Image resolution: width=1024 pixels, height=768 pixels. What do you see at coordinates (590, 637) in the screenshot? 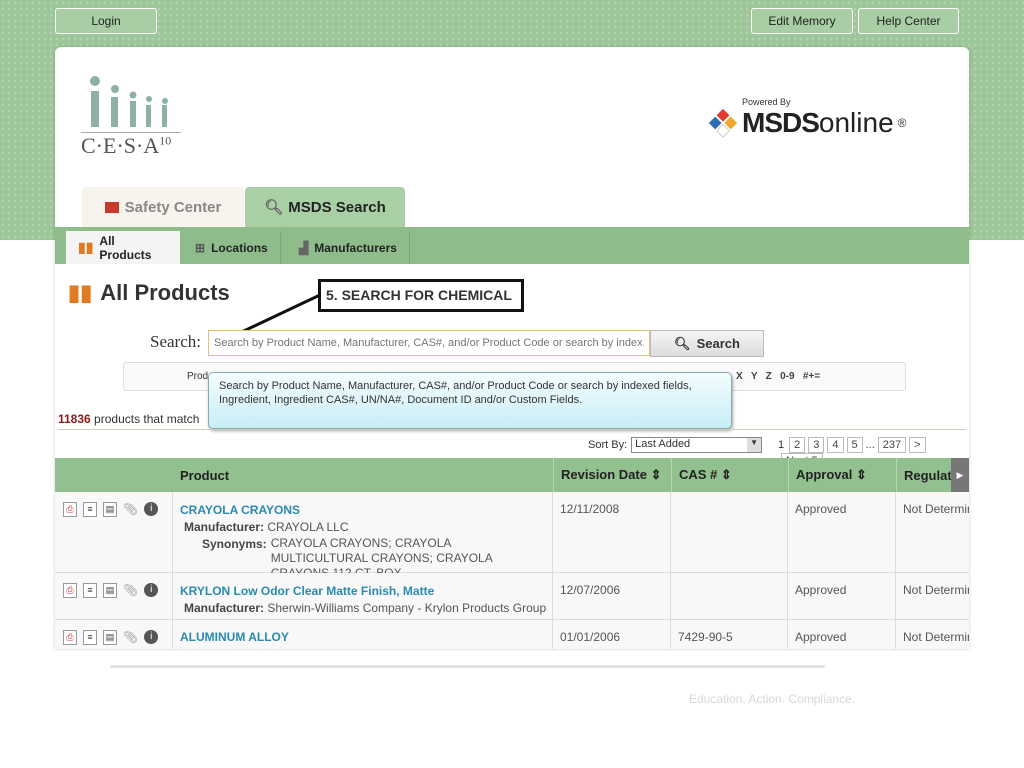
I see `revision-date: 01/01/2006` at bounding box center [590, 637].